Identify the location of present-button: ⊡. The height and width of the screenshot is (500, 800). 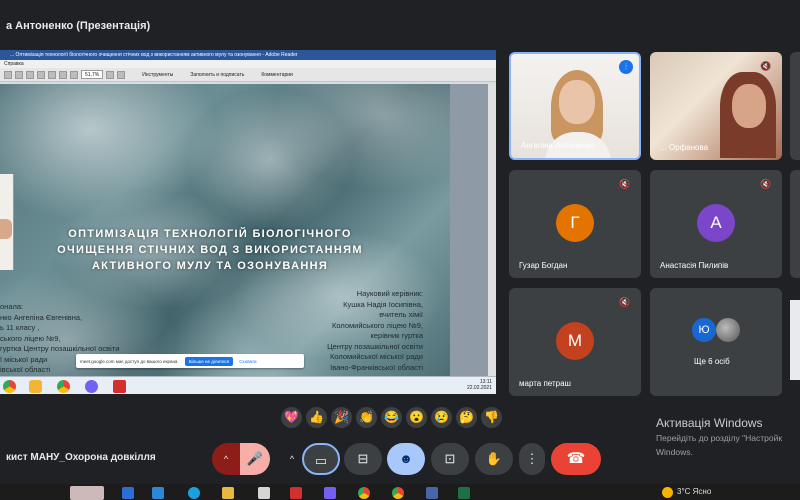
(450, 459).